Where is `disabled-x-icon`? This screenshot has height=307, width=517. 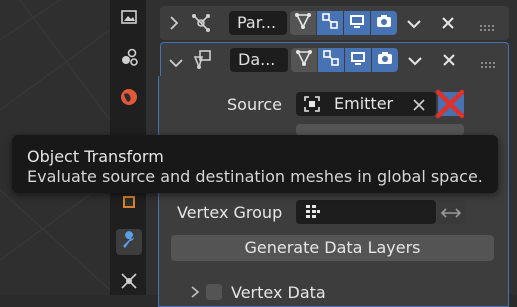
disabled-x-icon is located at coordinates (450, 106).